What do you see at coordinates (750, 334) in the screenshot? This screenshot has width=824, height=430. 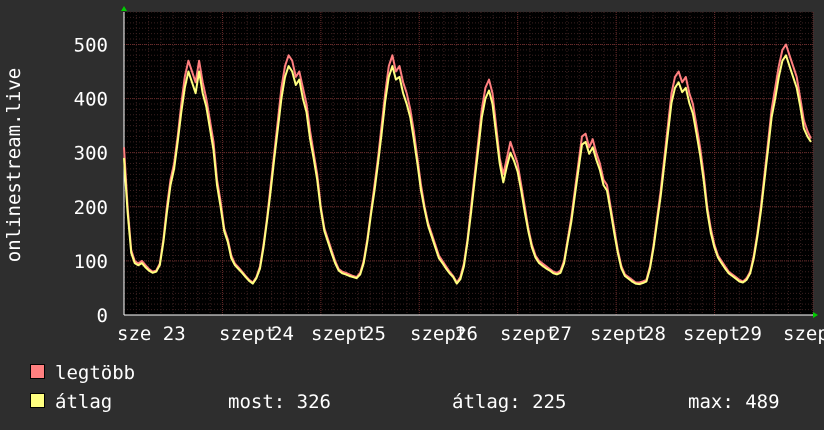 I see `x-tick-label: 29` at bounding box center [750, 334].